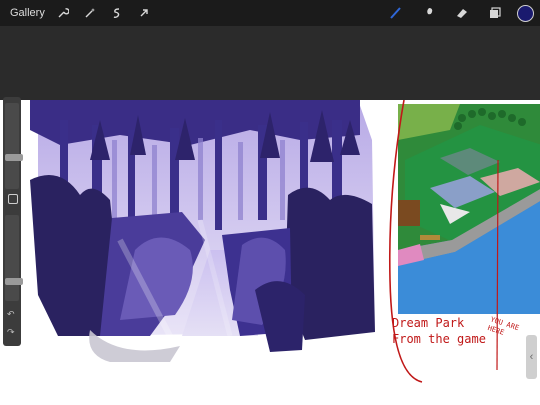 The height and width of the screenshot is (405, 540). What do you see at coordinates (14, 158) in the screenshot?
I see `brush-size-knob` at bounding box center [14, 158].